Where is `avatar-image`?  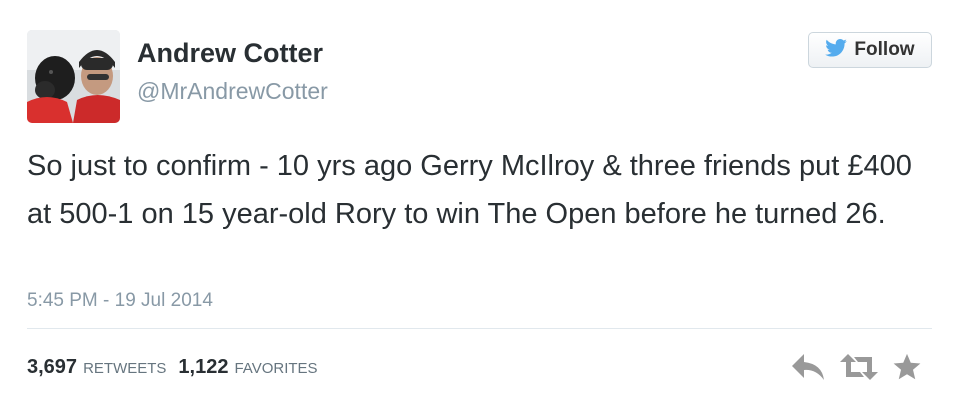
avatar-image is located at coordinates (73, 76).